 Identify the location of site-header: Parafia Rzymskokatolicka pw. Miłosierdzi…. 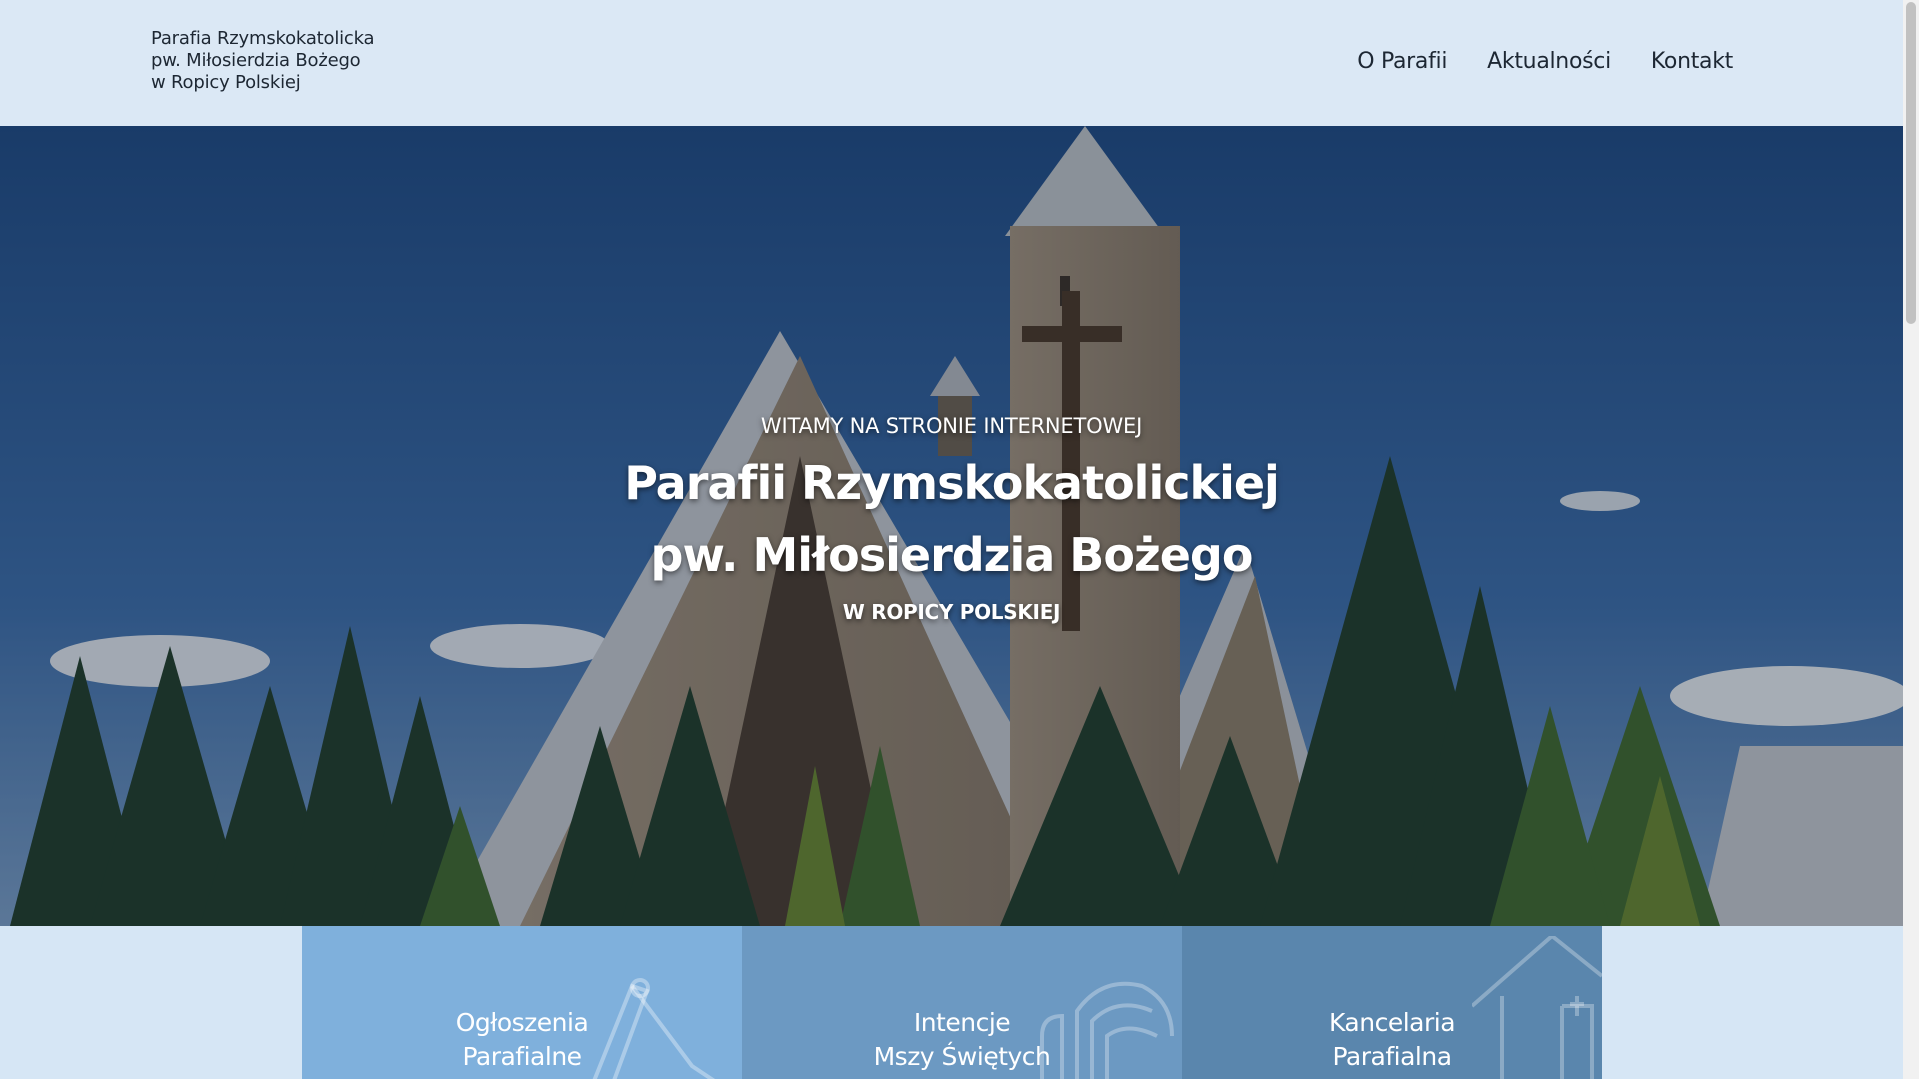
(951, 63).